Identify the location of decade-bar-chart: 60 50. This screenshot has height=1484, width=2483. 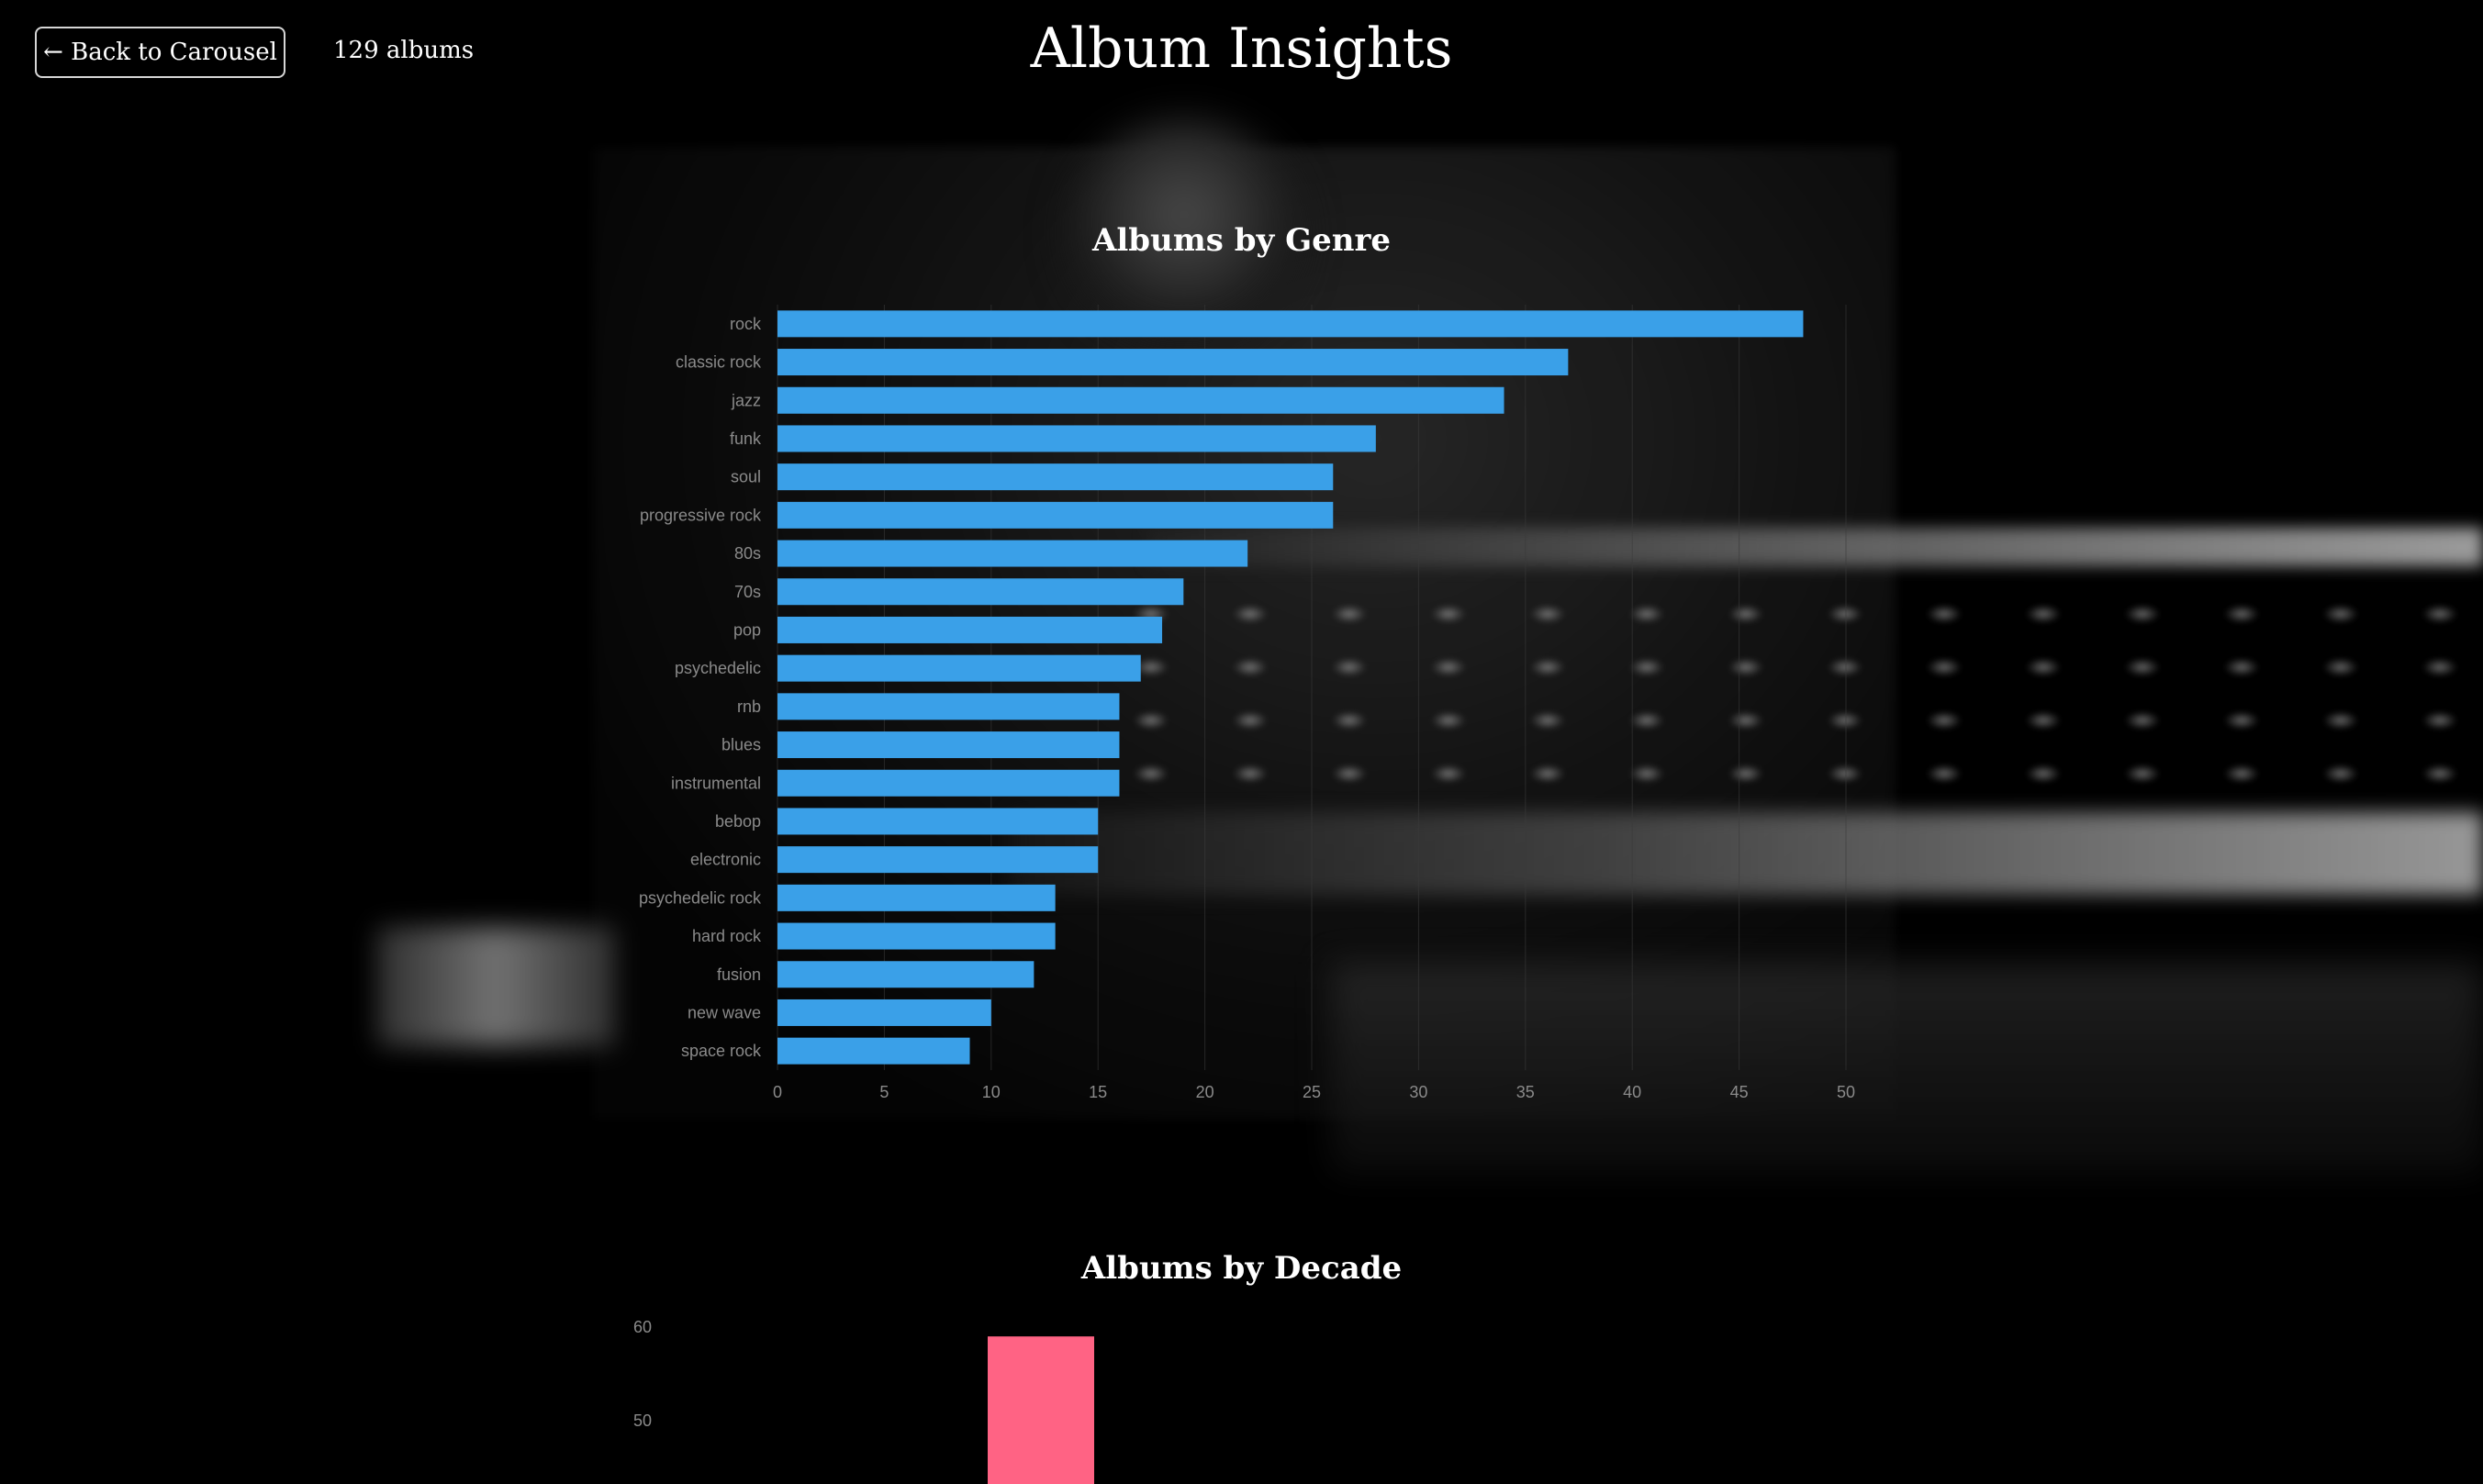
(863, 1401).